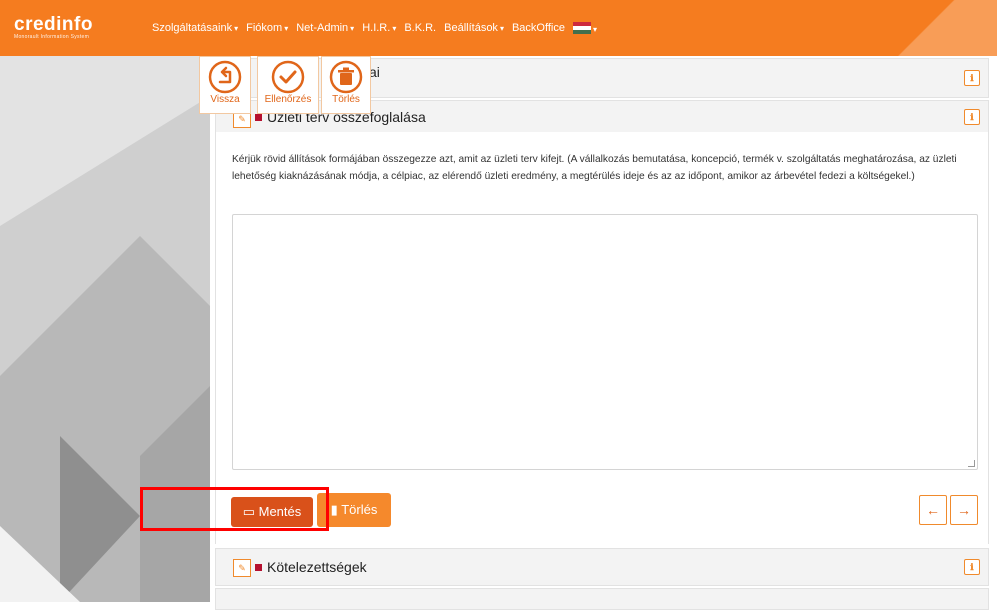 This screenshot has width=997, height=610. Describe the element at coordinates (602, 599) in the screenshot. I see `section-panel-cutoff` at that location.